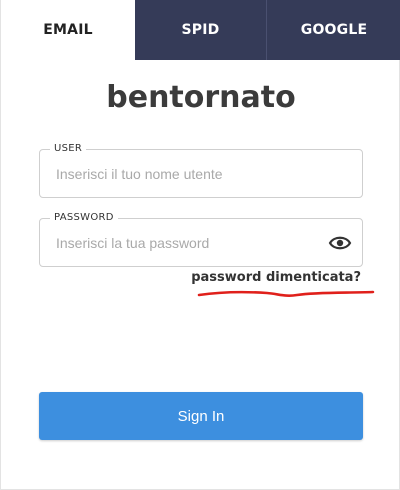 The height and width of the screenshot is (490, 400). What do you see at coordinates (276, 277) in the screenshot?
I see `forgot-password-link: password dimenticata?` at bounding box center [276, 277].